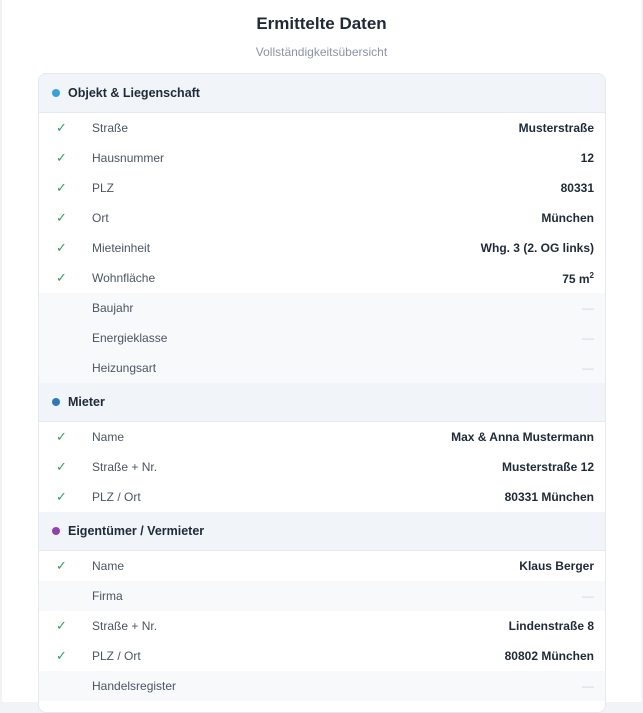 This screenshot has width=643, height=713. I want to click on field-label: Hausnummer, so click(128, 158).